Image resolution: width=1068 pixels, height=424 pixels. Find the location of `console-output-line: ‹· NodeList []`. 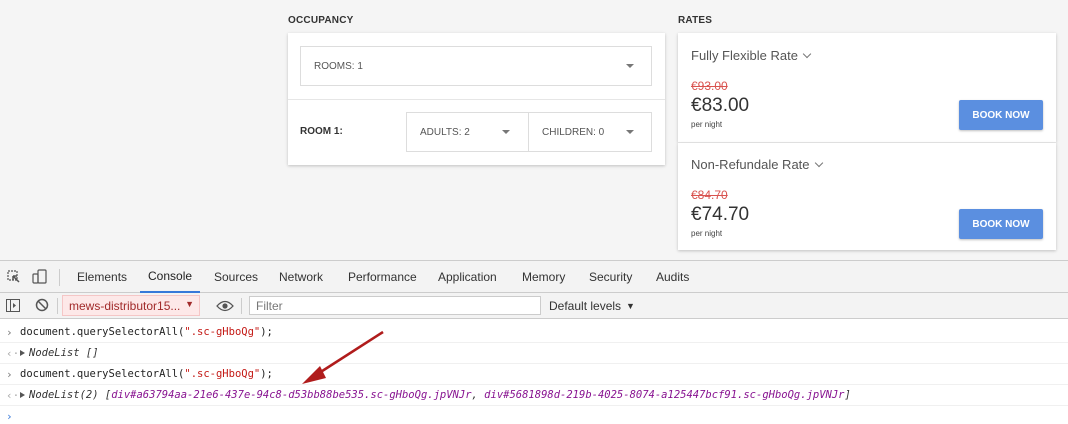

console-output-line: ‹· NodeList [] is located at coordinates (534, 353).